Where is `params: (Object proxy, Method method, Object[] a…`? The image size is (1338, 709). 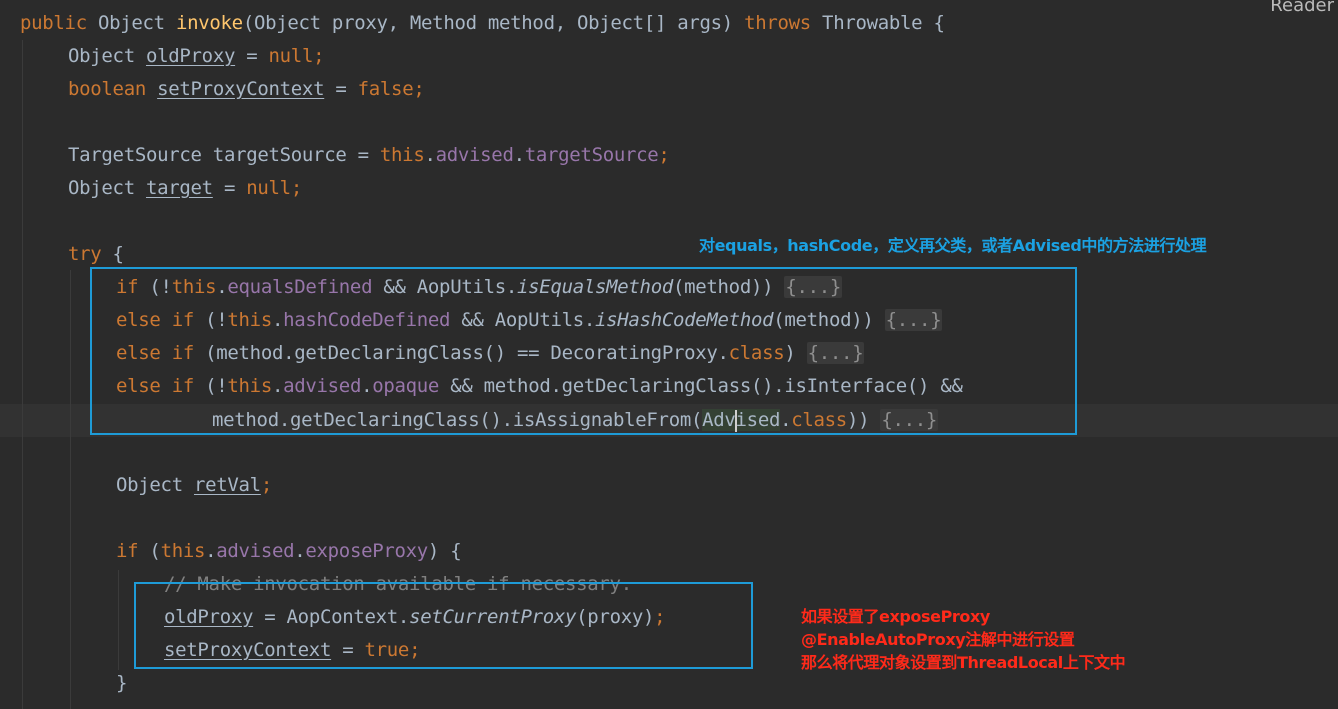
params: (Object proxy, Method method, Object[] a… is located at coordinates (493, 23).